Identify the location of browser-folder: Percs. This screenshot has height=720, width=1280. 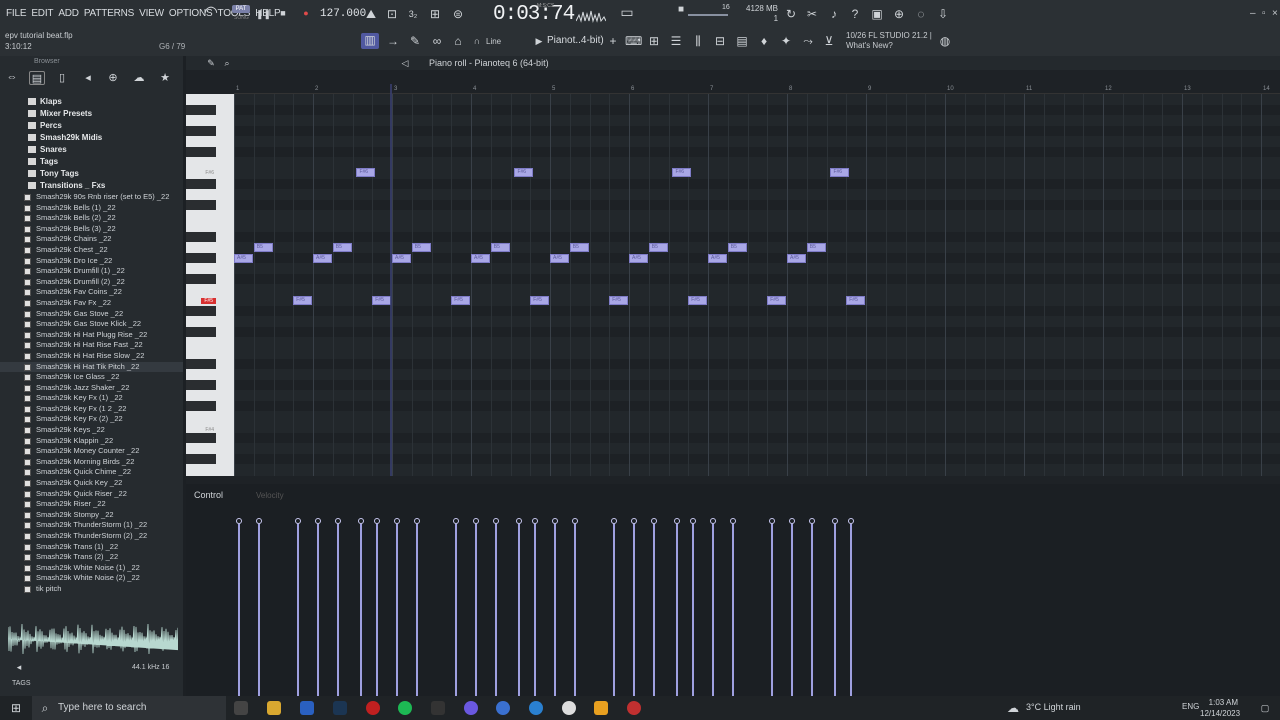
(91, 126).